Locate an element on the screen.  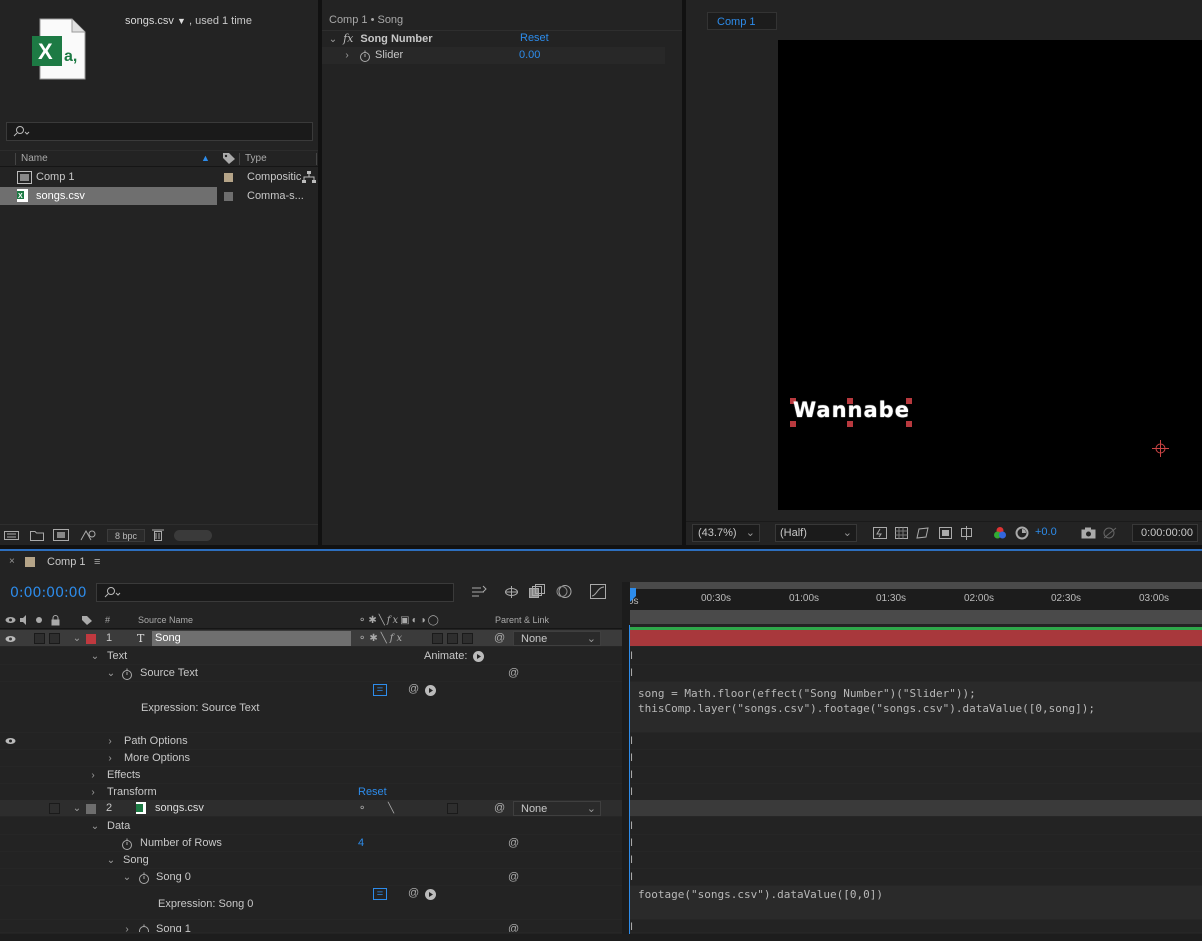
property-row-number-of-rows: Number of Rows 4 @ is located at coordinates (311, 843).